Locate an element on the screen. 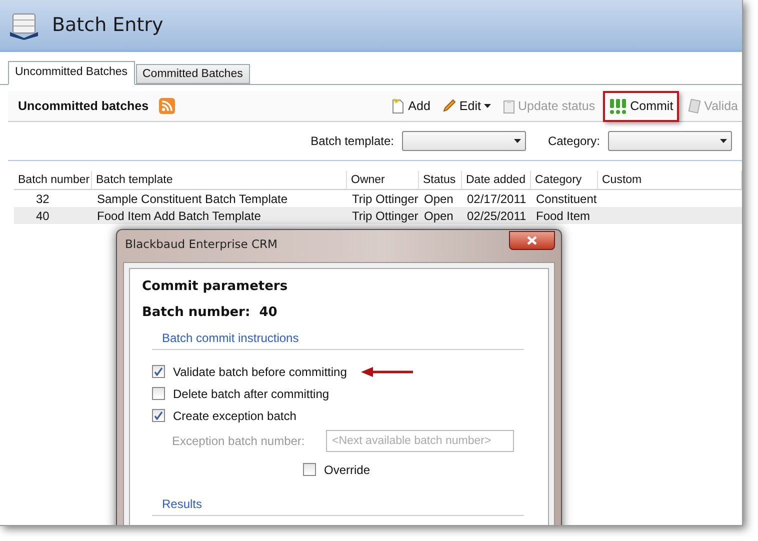 This screenshot has height=541, width=758. column-header: Batch number is located at coordinates (53, 180).